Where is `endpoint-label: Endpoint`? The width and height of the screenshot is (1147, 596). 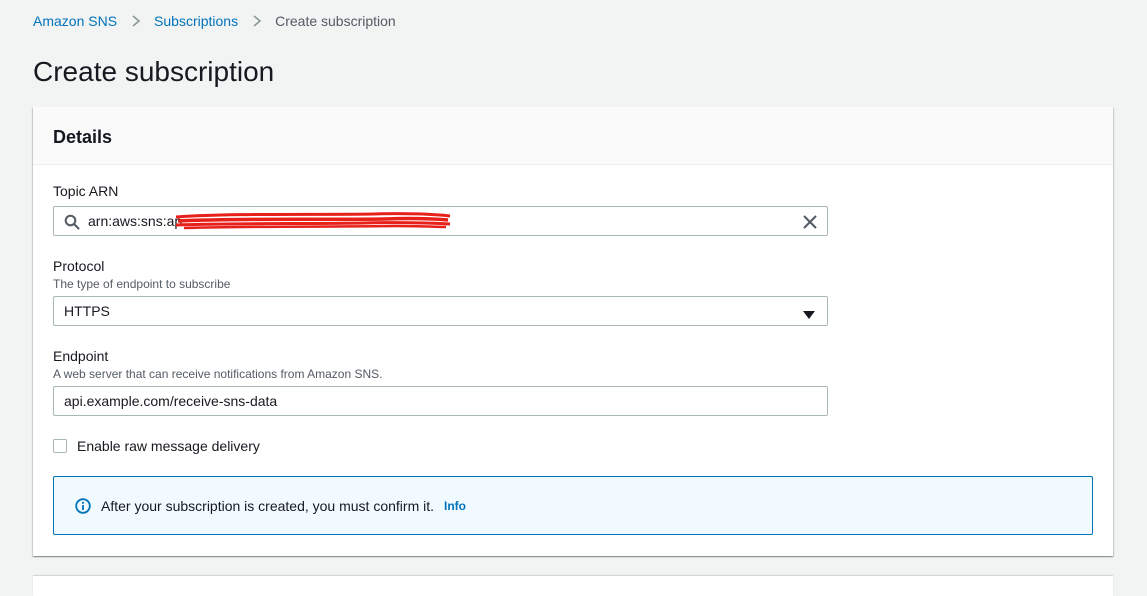 endpoint-label: Endpoint is located at coordinates (81, 356).